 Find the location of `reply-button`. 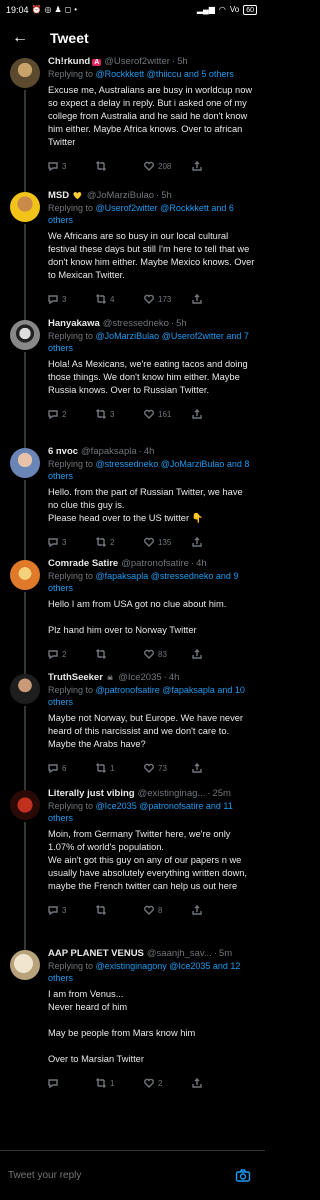

reply-button is located at coordinates (72, 1083).